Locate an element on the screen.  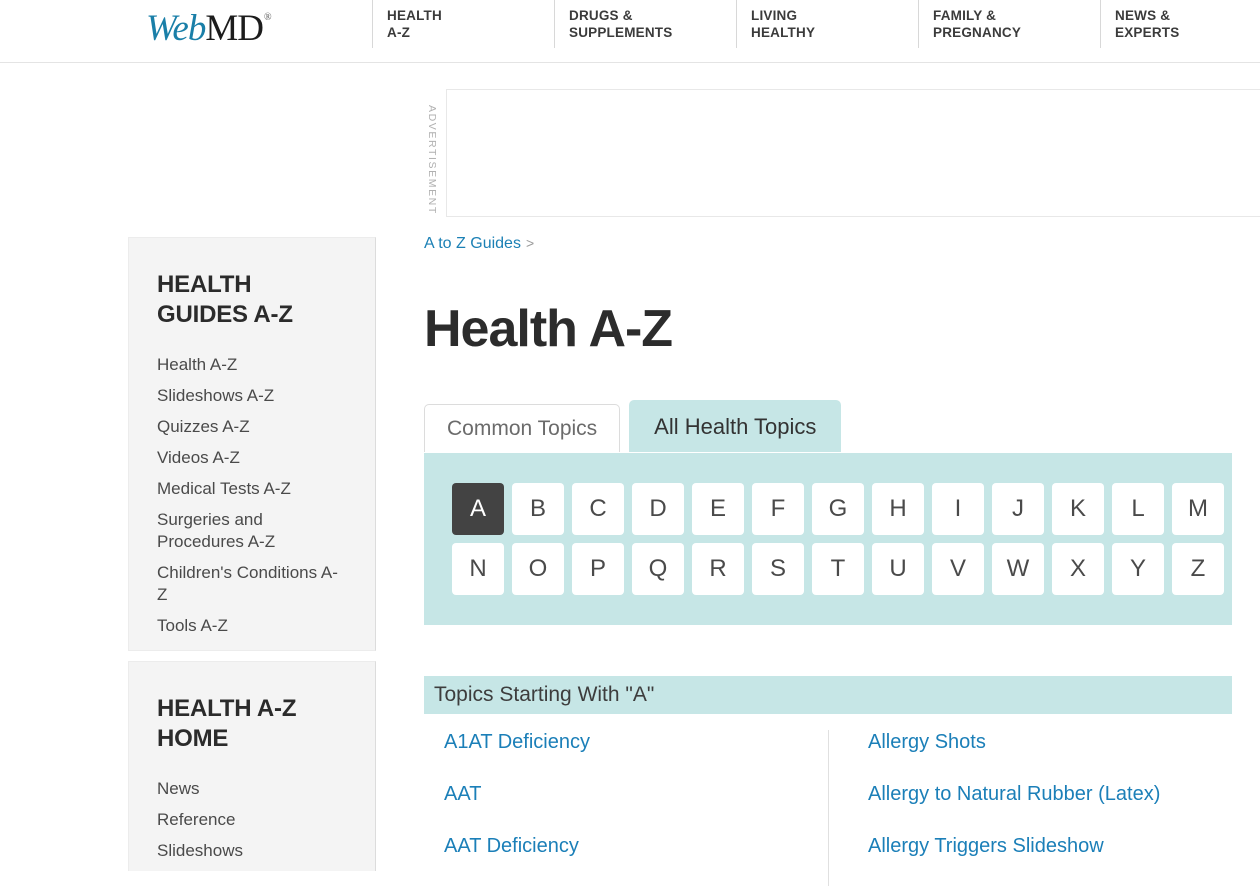
page-title: Health A-Z is located at coordinates (548, 329).